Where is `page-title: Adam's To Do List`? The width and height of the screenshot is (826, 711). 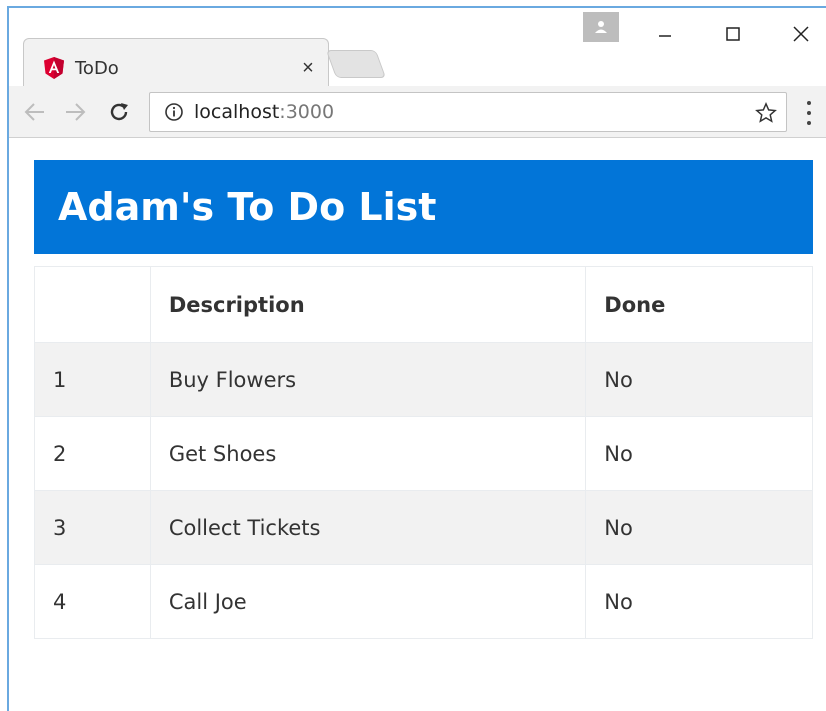 page-title: Adam's To Do List is located at coordinates (247, 207).